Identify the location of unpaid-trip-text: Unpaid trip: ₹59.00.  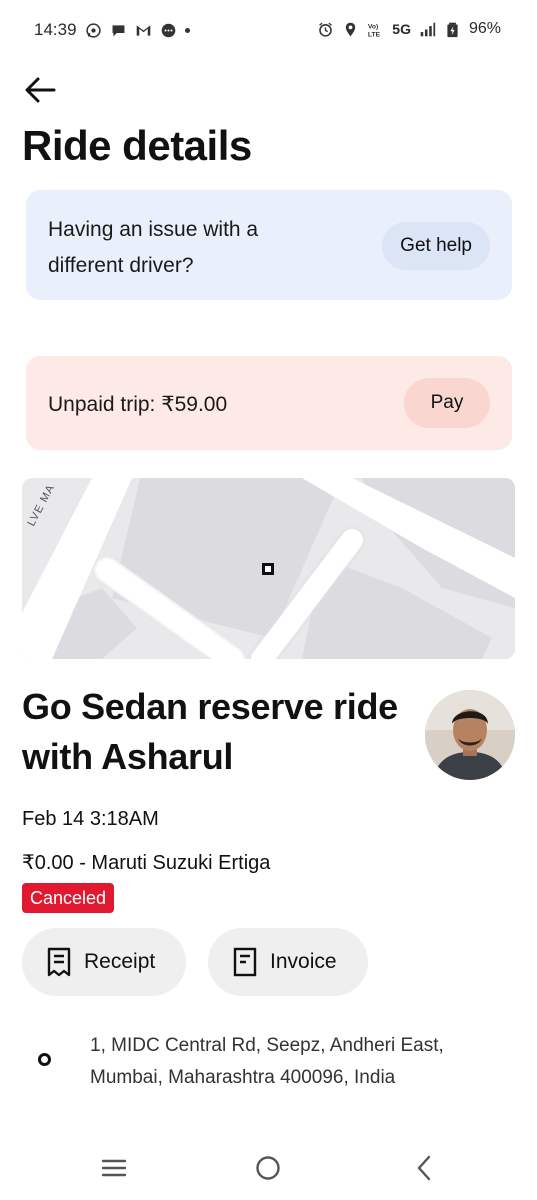
(138, 404).